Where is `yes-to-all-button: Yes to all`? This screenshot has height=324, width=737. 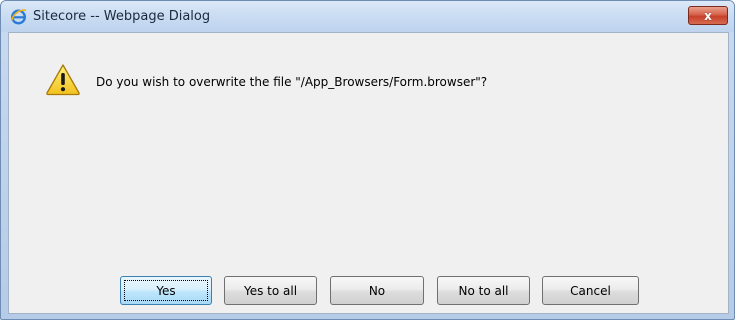 yes-to-all-button: Yes to all is located at coordinates (270, 290).